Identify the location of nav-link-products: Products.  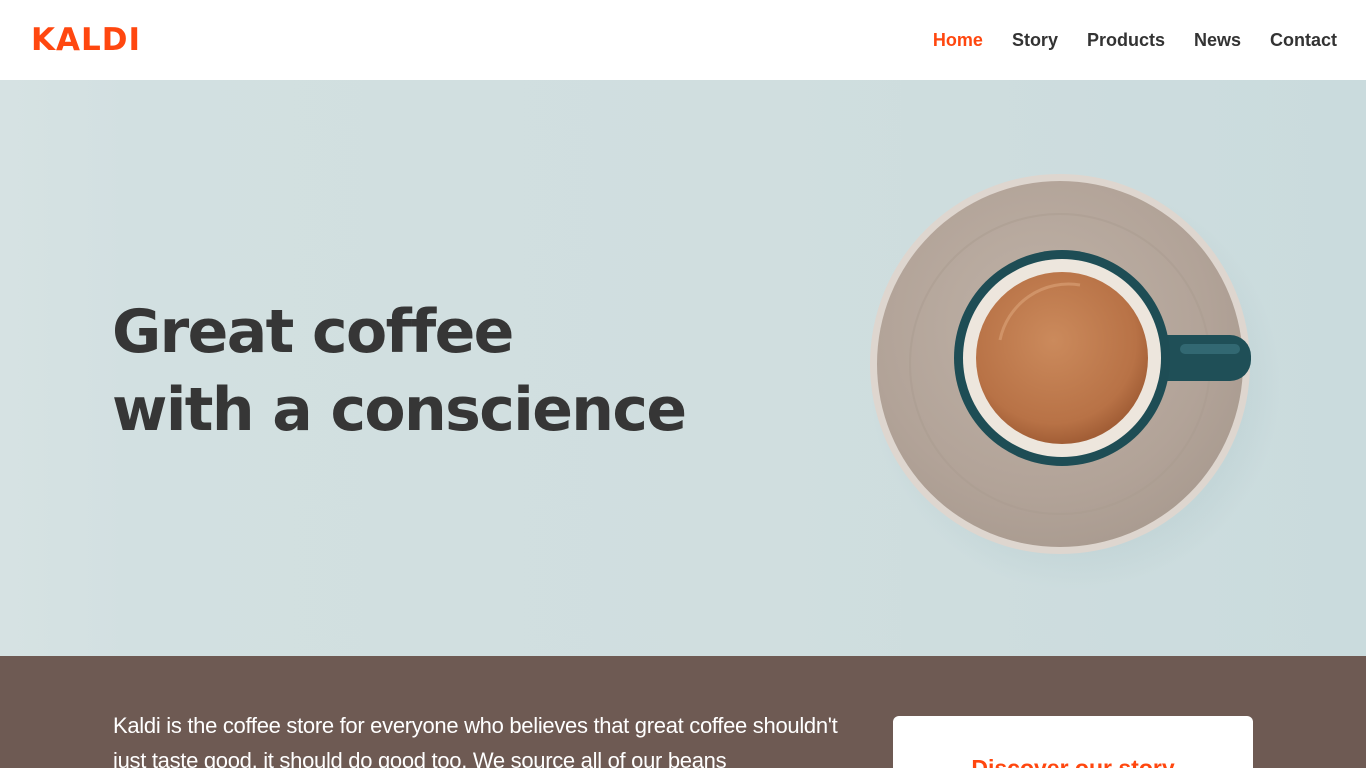
(1126, 40).